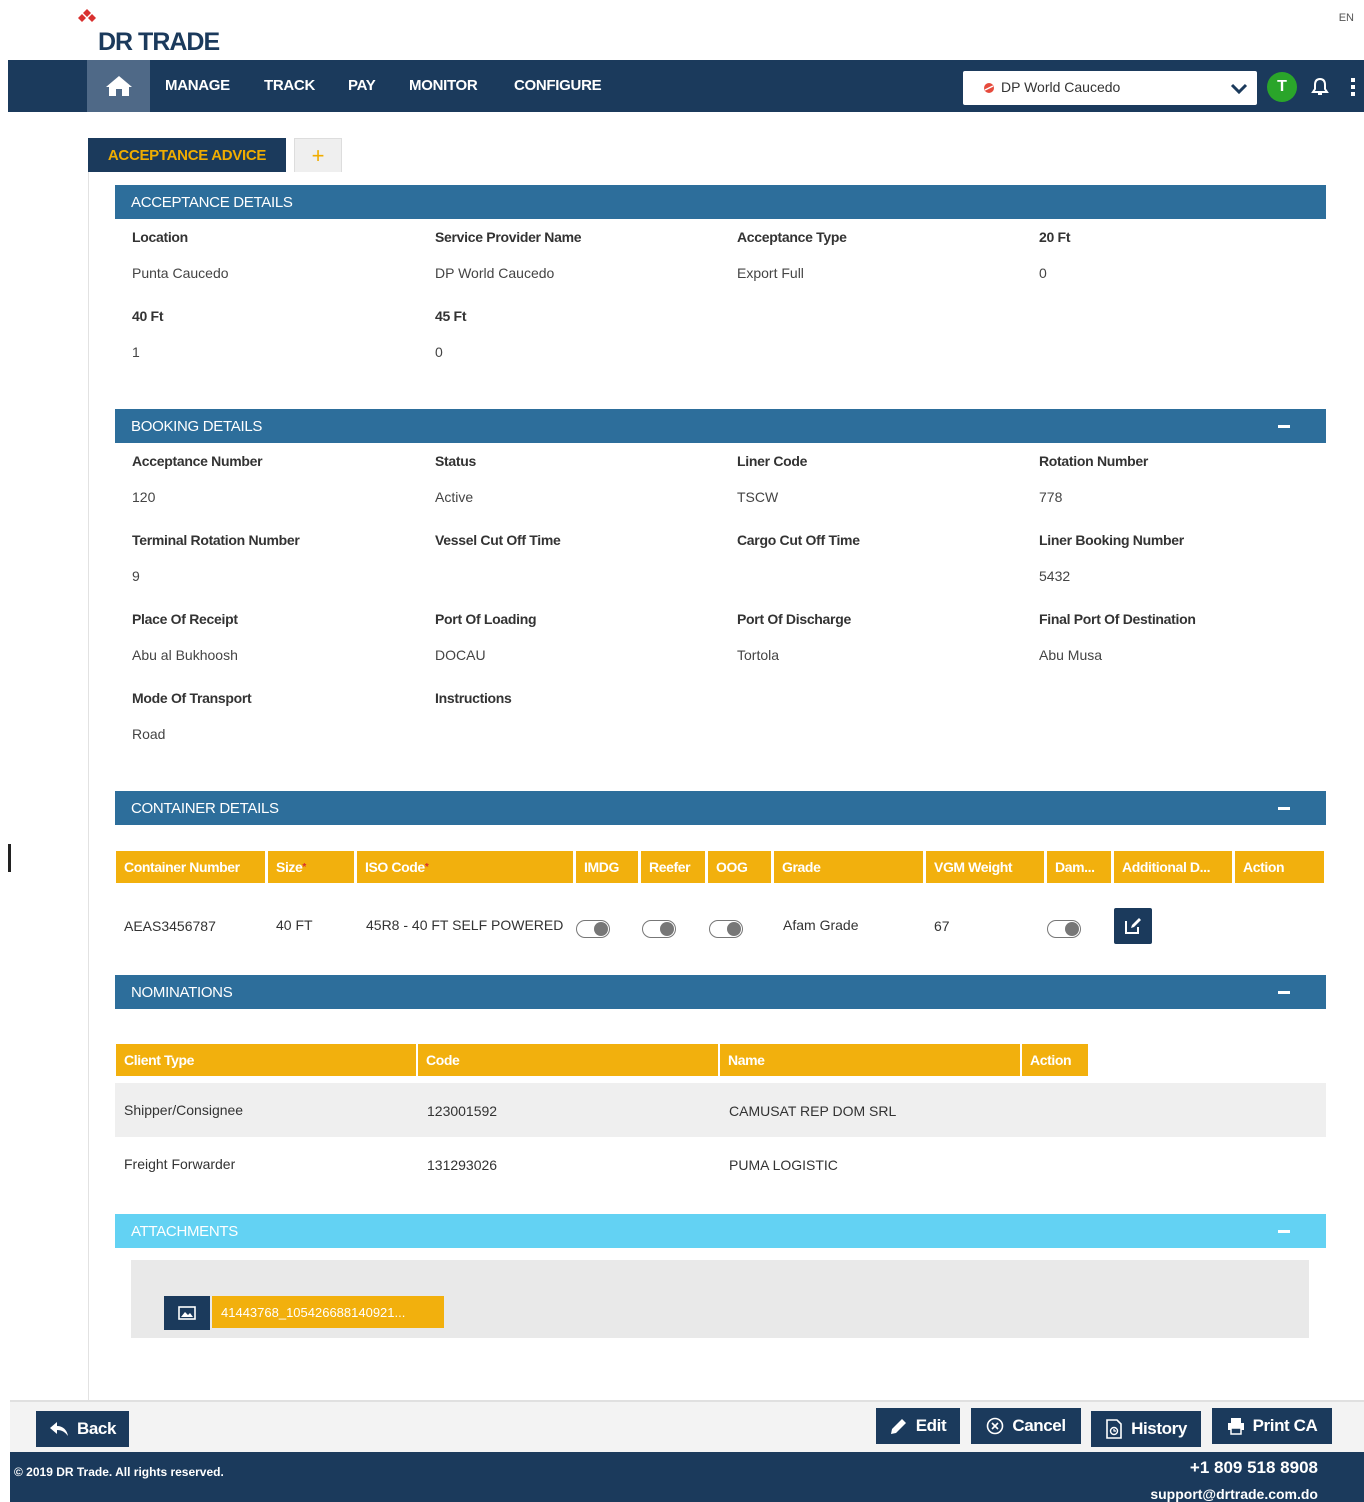 The width and height of the screenshot is (1364, 1502). Describe the element at coordinates (758, 497) in the screenshot. I see `field-value: TSCW` at that location.